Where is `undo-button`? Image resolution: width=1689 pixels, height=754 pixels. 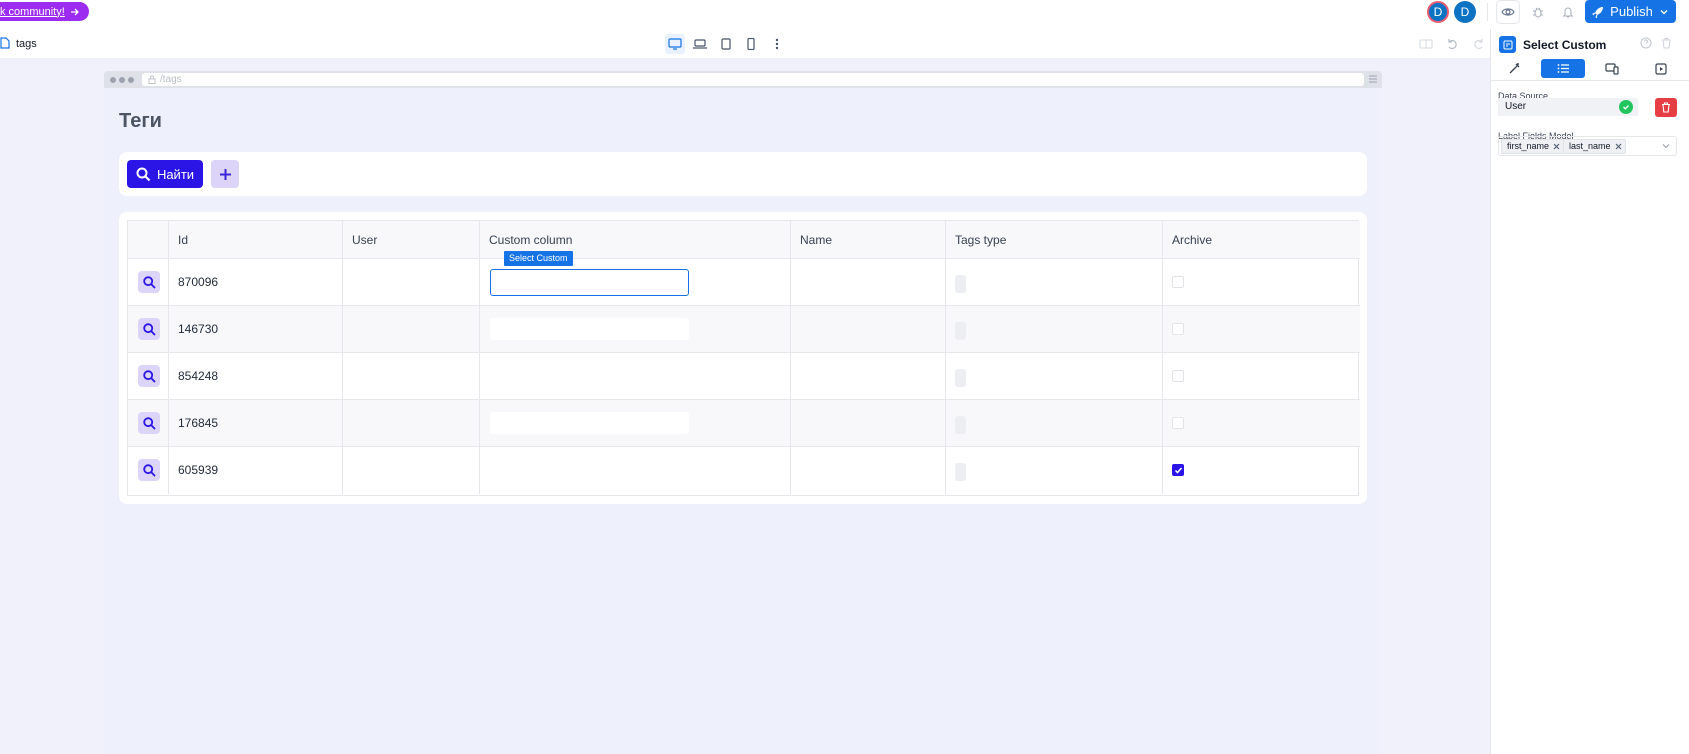 undo-button is located at coordinates (1452, 44).